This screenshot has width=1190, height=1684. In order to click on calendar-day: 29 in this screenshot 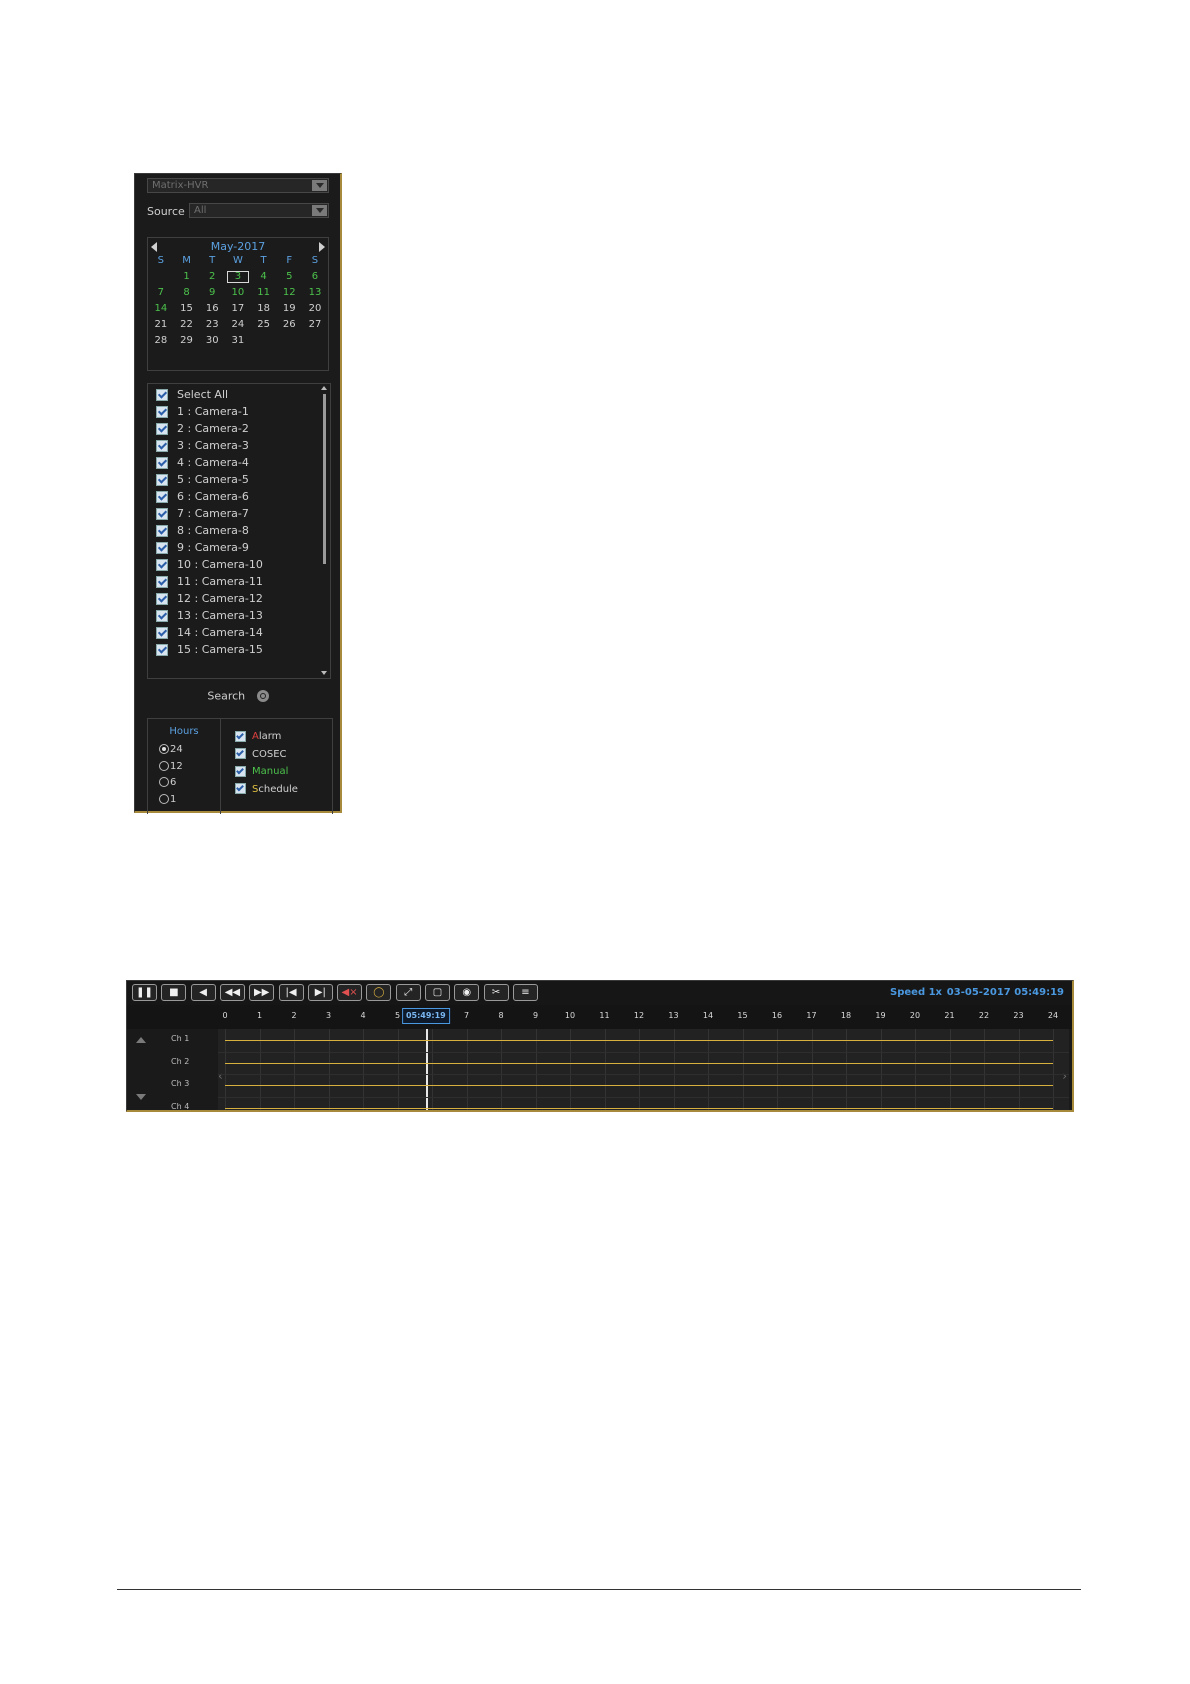, I will do `click(187, 341)`.